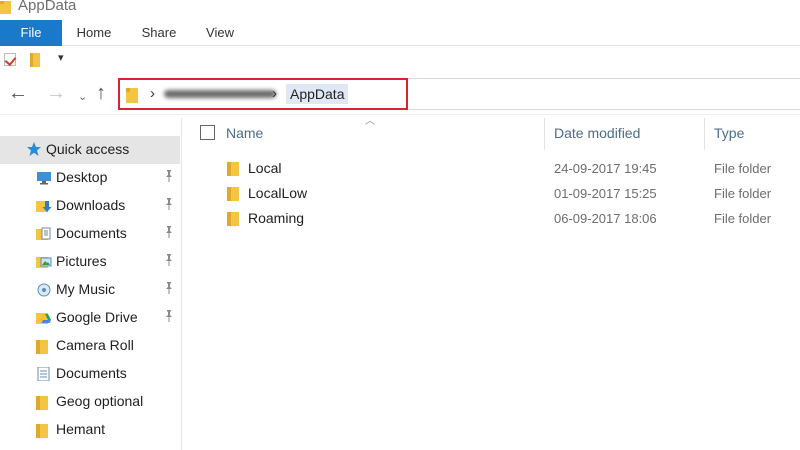 The height and width of the screenshot is (450, 800). I want to click on sidebar-item-camera-roll: Camera Roll, so click(91, 346).